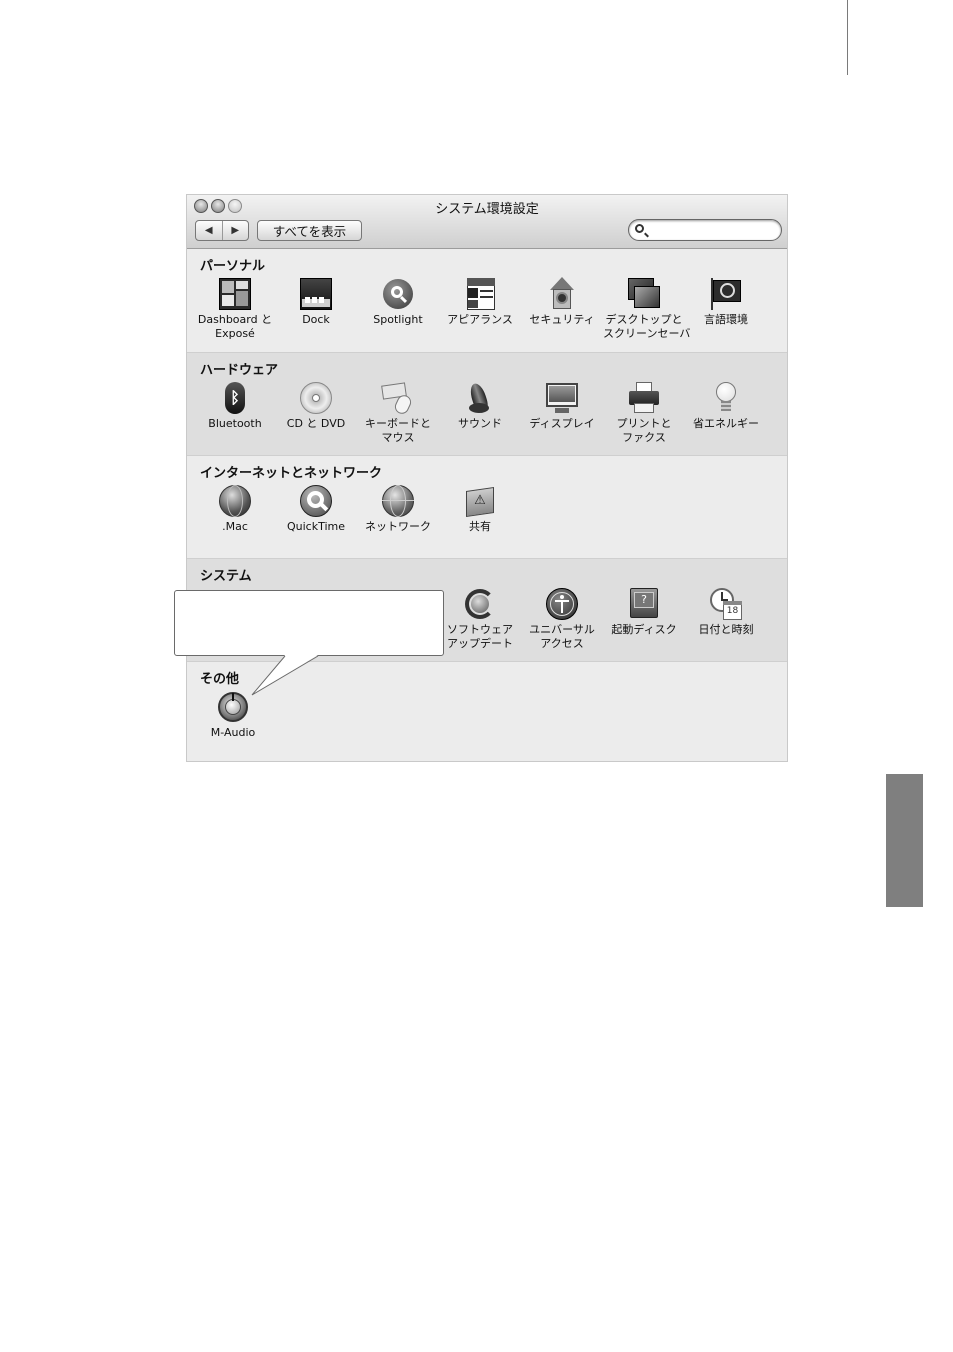  What do you see at coordinates (480, 423) in the screenshot?
I see `pref-label: サウンド` at bounding box center [480, 423].